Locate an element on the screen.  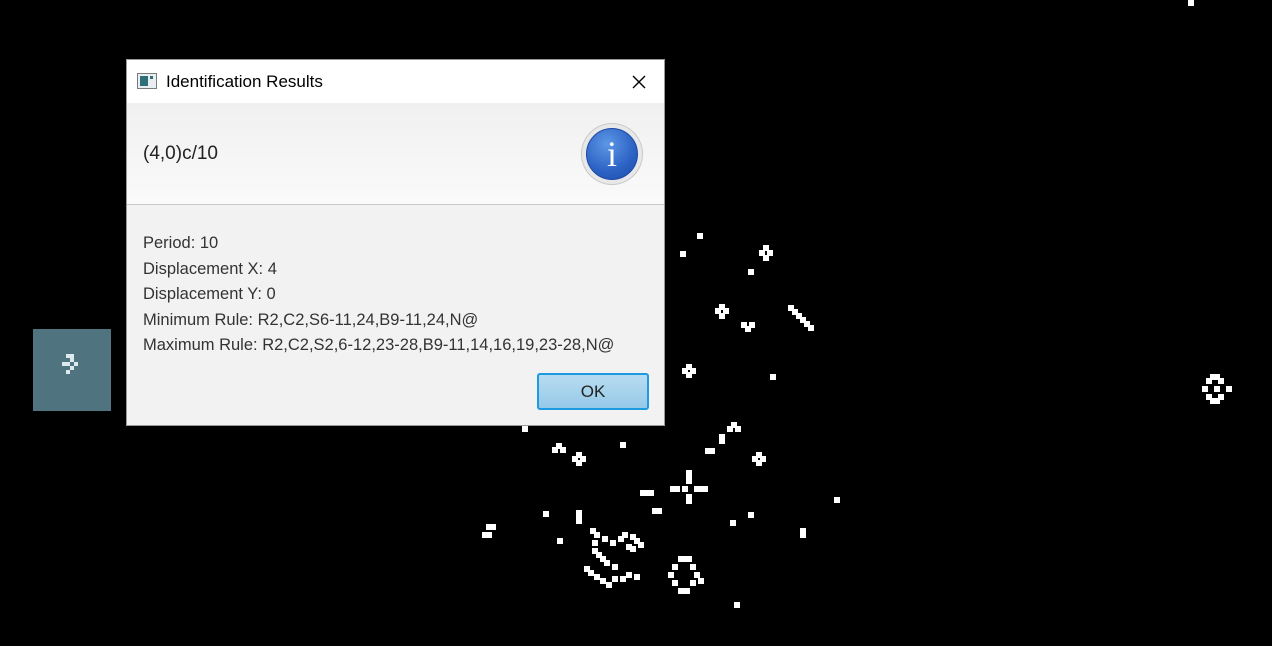
close-button is located at coordinates (639, 81).